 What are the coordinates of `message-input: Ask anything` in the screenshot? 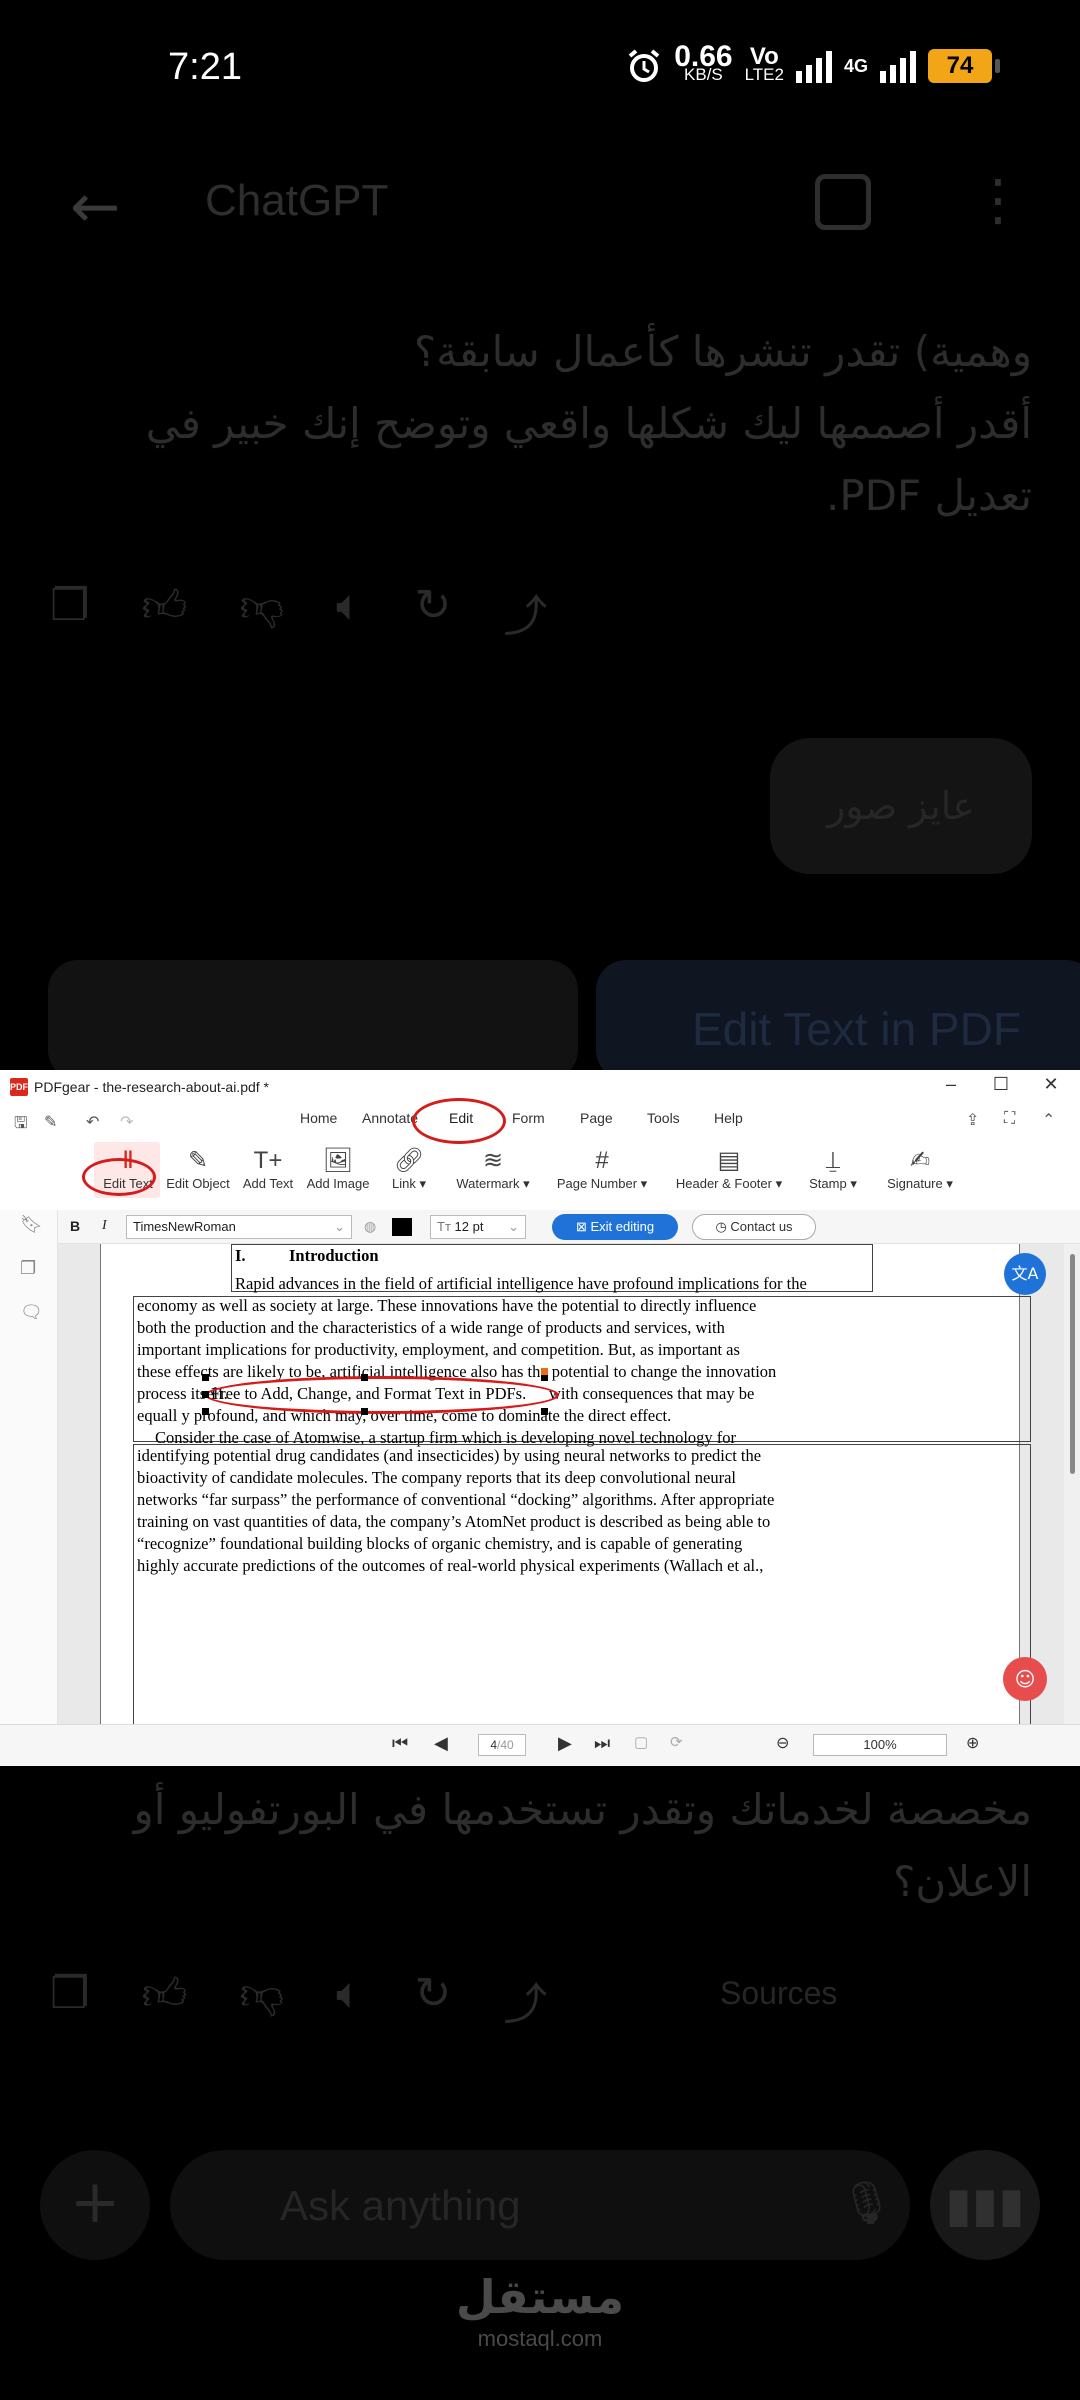 It's located at (540, 2205).